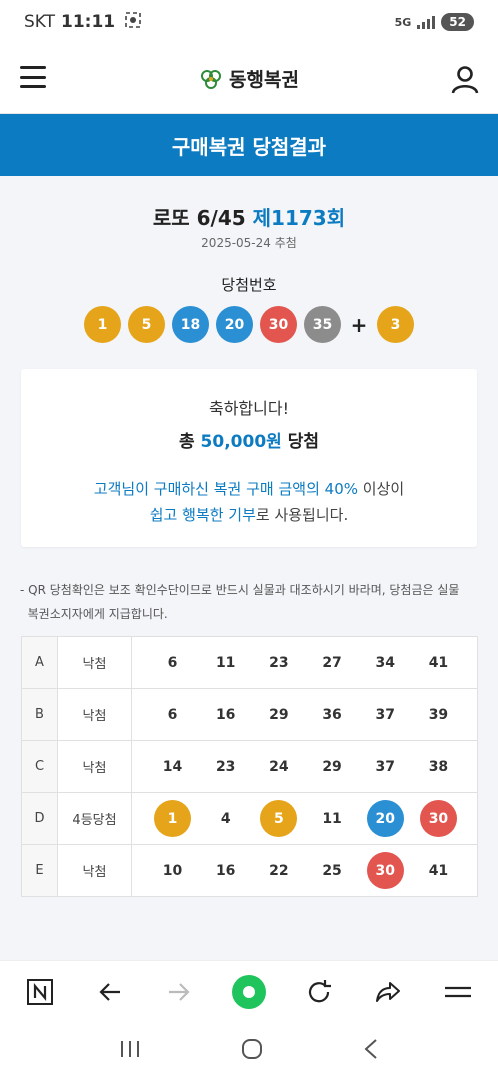 This screenshot has height=1079, width=498. Describe the element at coordinates (248, 408) in the screenshot. I see `congrats-text: 축하합니다!` at that location.